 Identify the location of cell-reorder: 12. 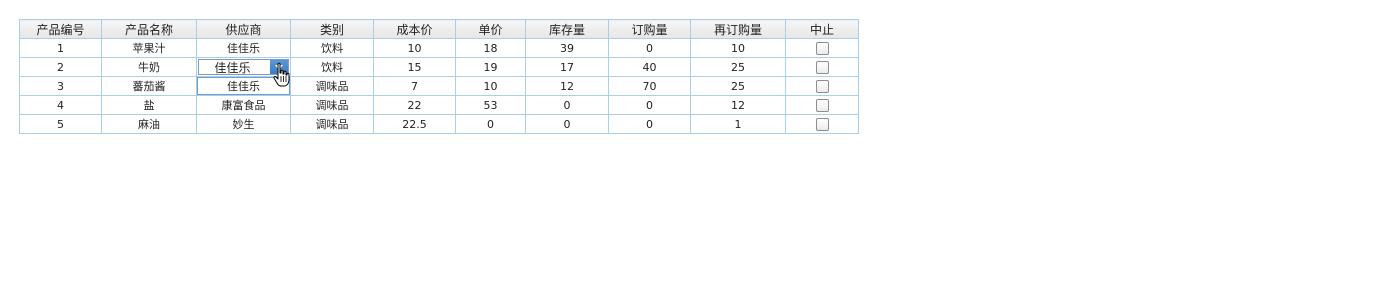
(738, 105).